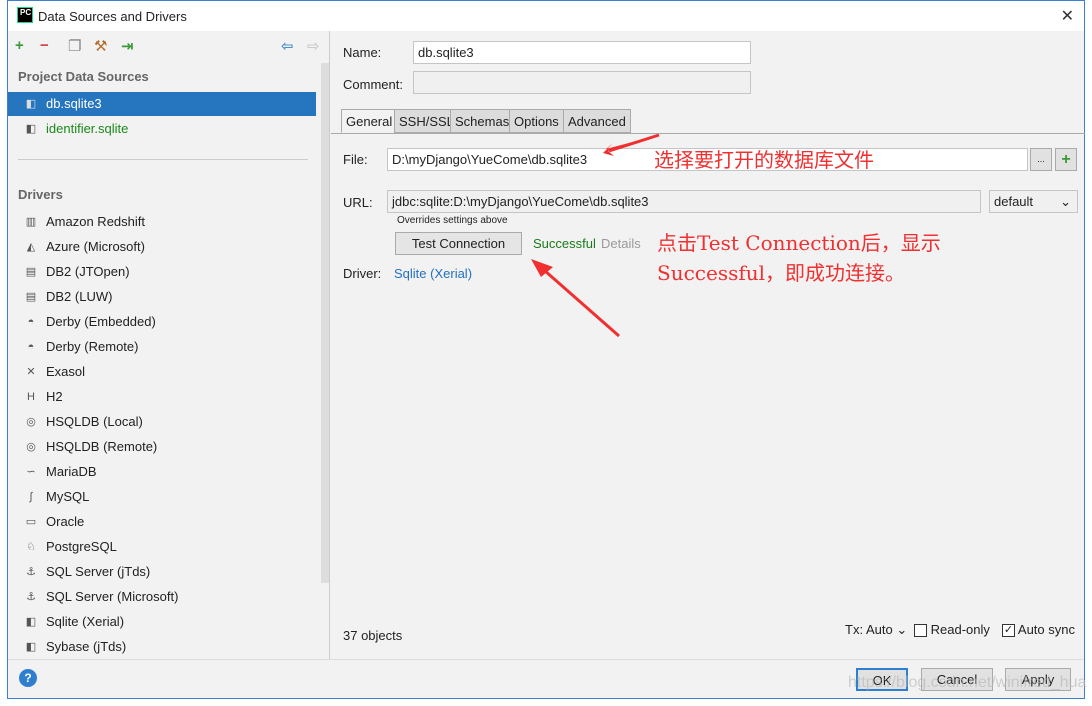 This screenshot has height=706, width=1092. What do you see at coordinates (88, 271) in the screenshot?
I see `driver-label: DB2 (JTOpen)` at bounding box center [88, 271].